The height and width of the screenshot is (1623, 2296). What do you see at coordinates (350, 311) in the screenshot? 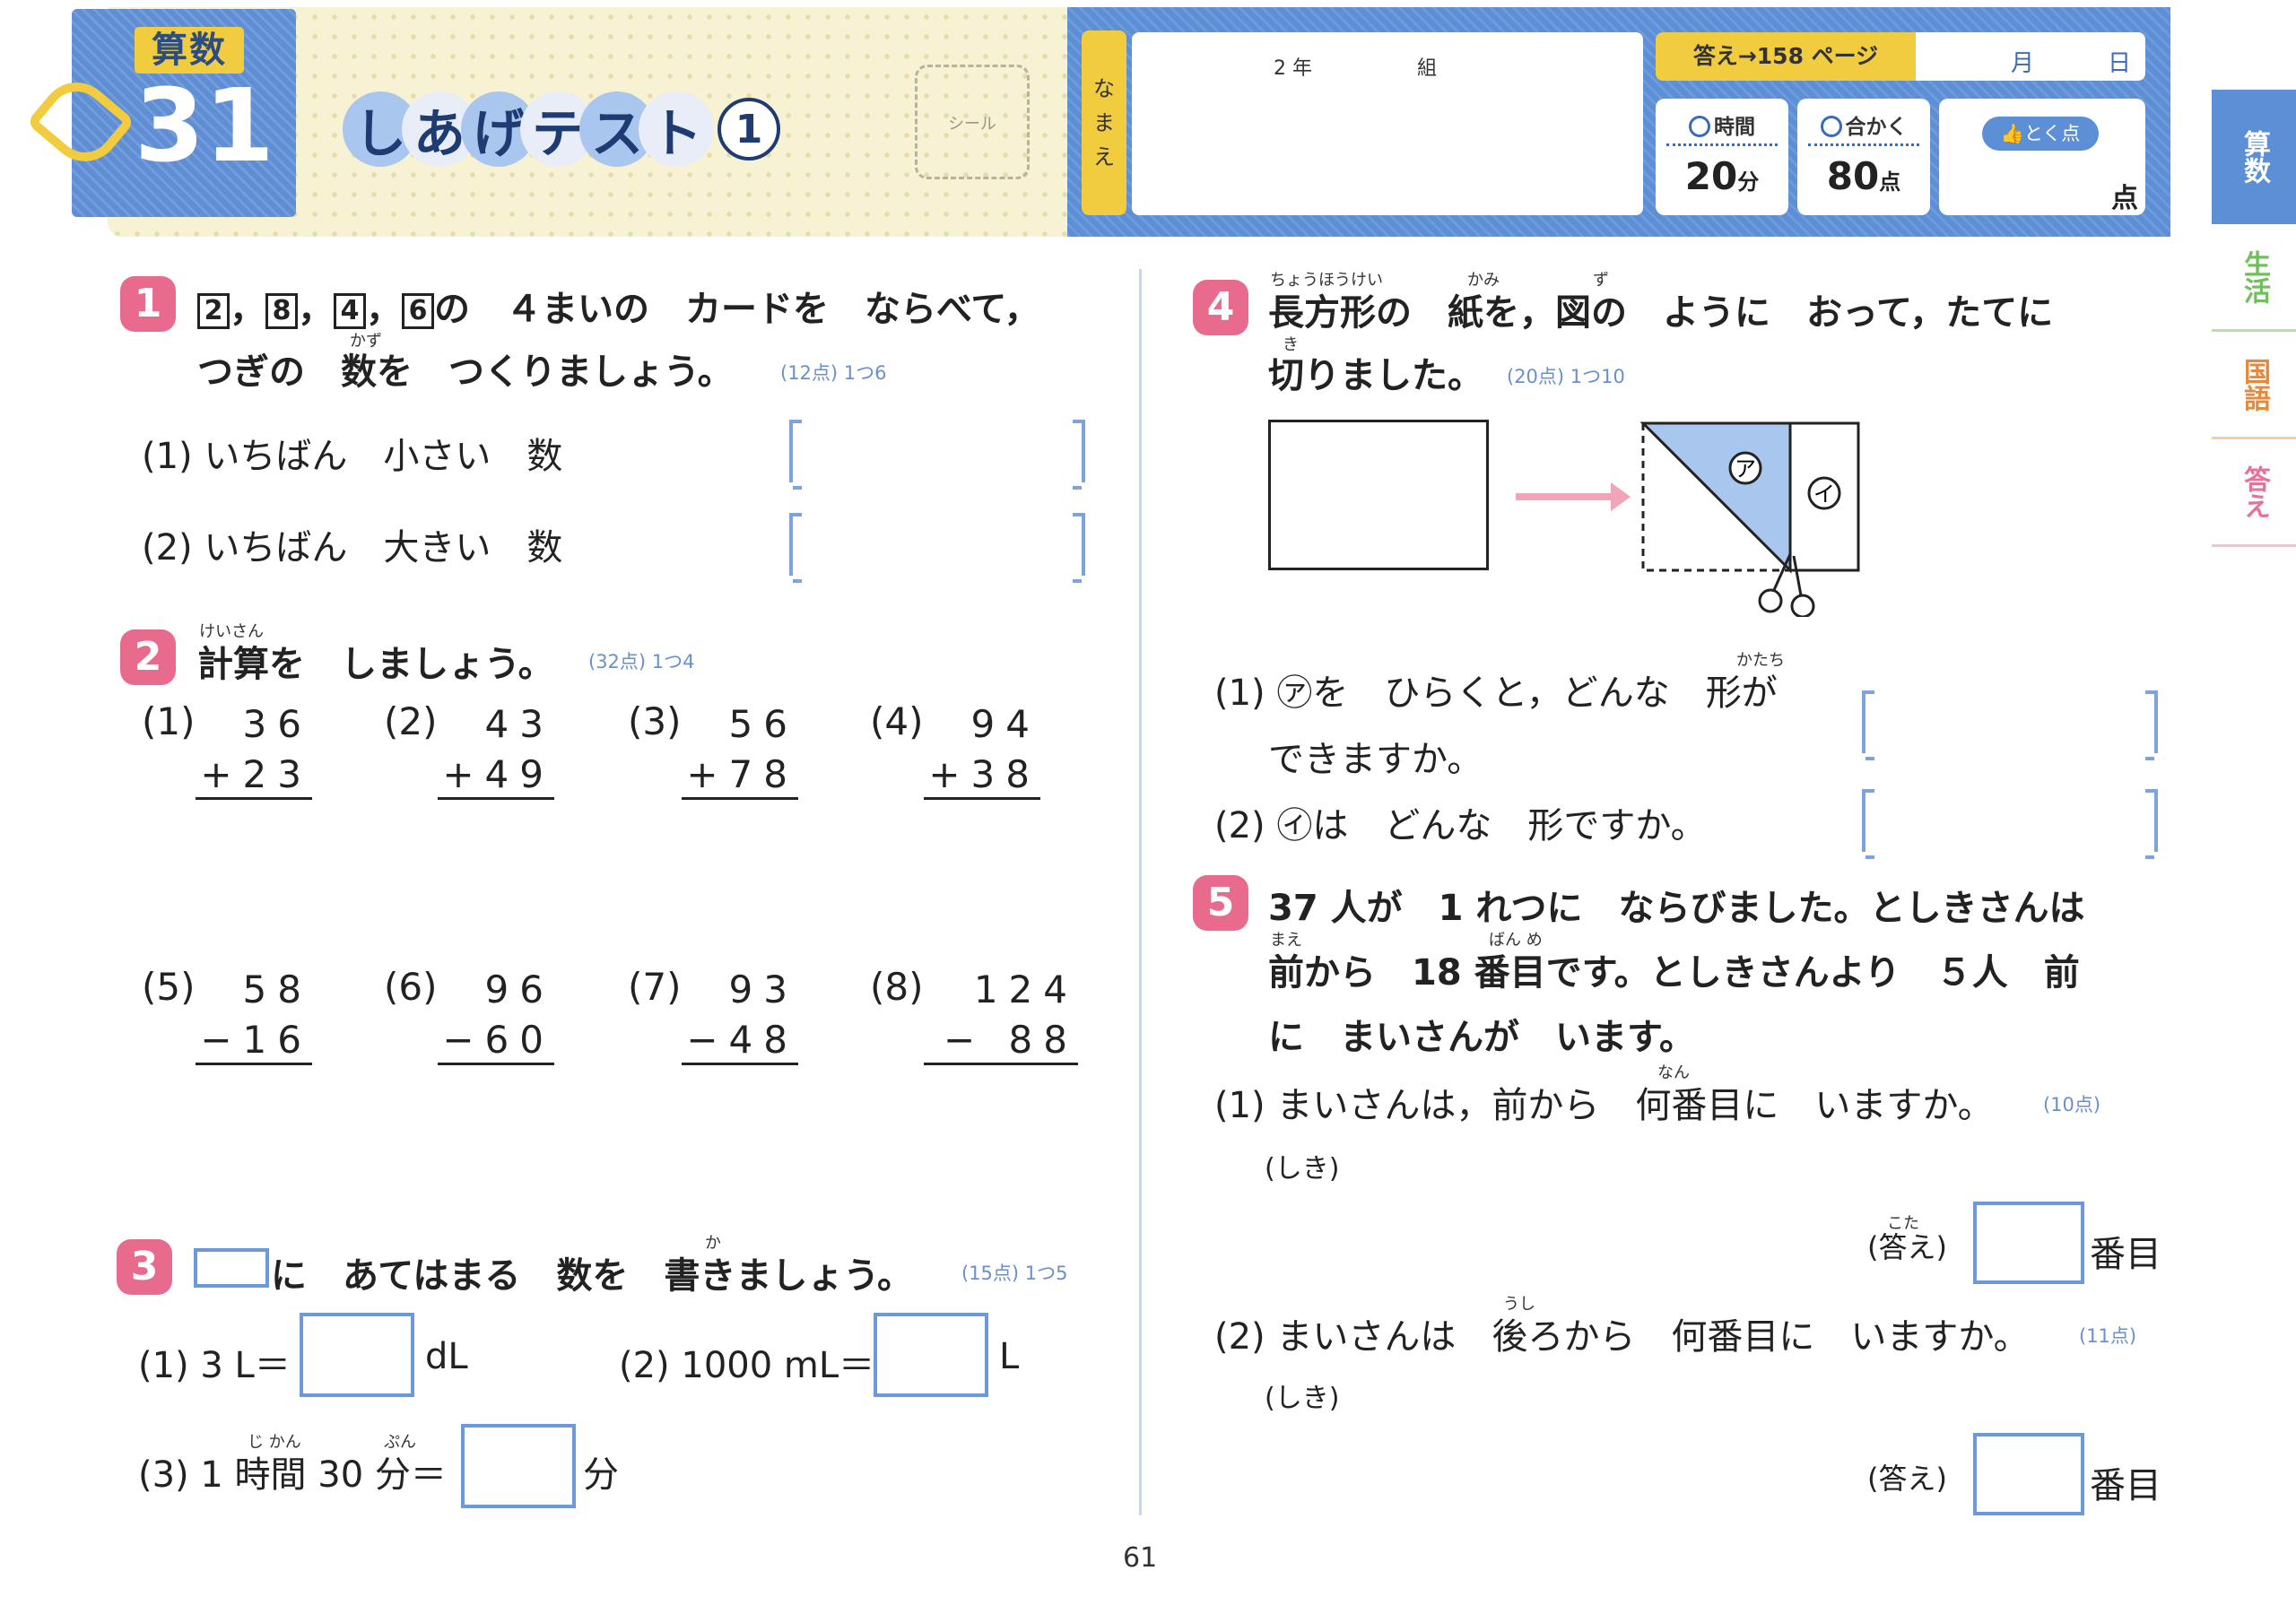
I see `number-card: 4` at bounding box center [350, 311].